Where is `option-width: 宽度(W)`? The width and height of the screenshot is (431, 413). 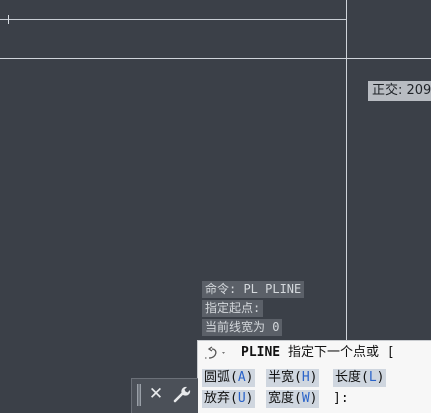
option-width: 宽度(W) is located at coordinates (293, 399).